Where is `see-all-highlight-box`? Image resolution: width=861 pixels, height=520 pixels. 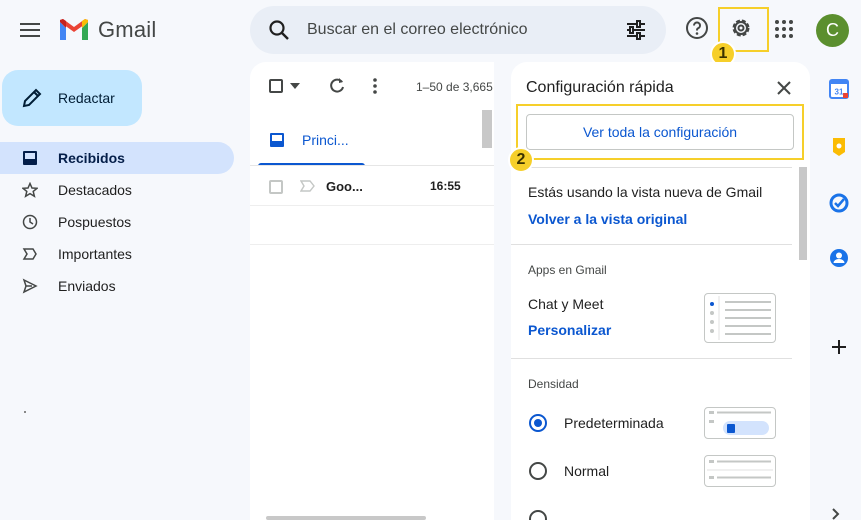
see-all-highlight-box is located at coordinates (660, 132).